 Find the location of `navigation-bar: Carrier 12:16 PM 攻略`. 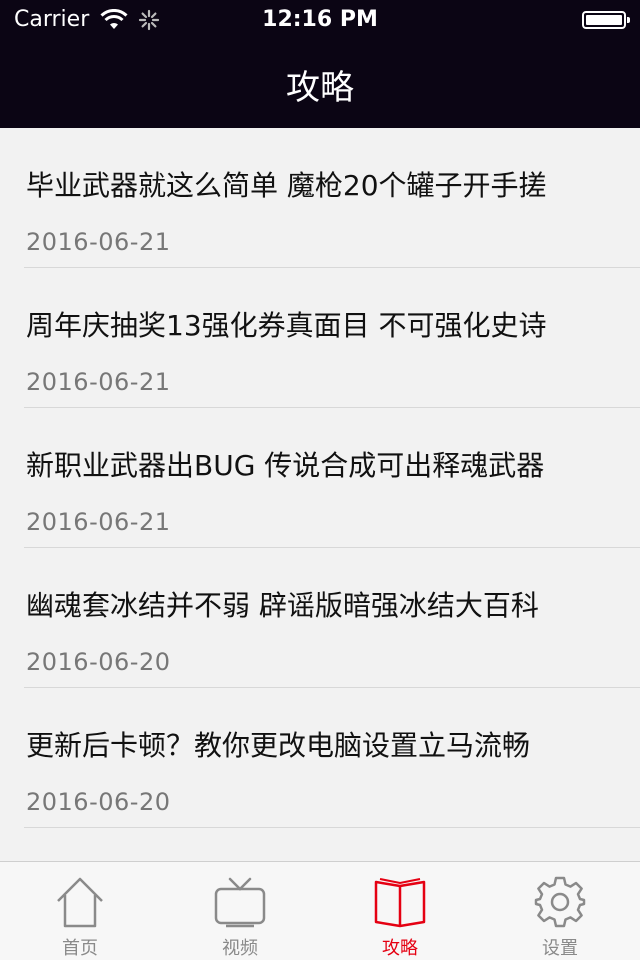

navigation-bar: Carrier 12:16 PM 攻略 is located at coordinates (320, 64).